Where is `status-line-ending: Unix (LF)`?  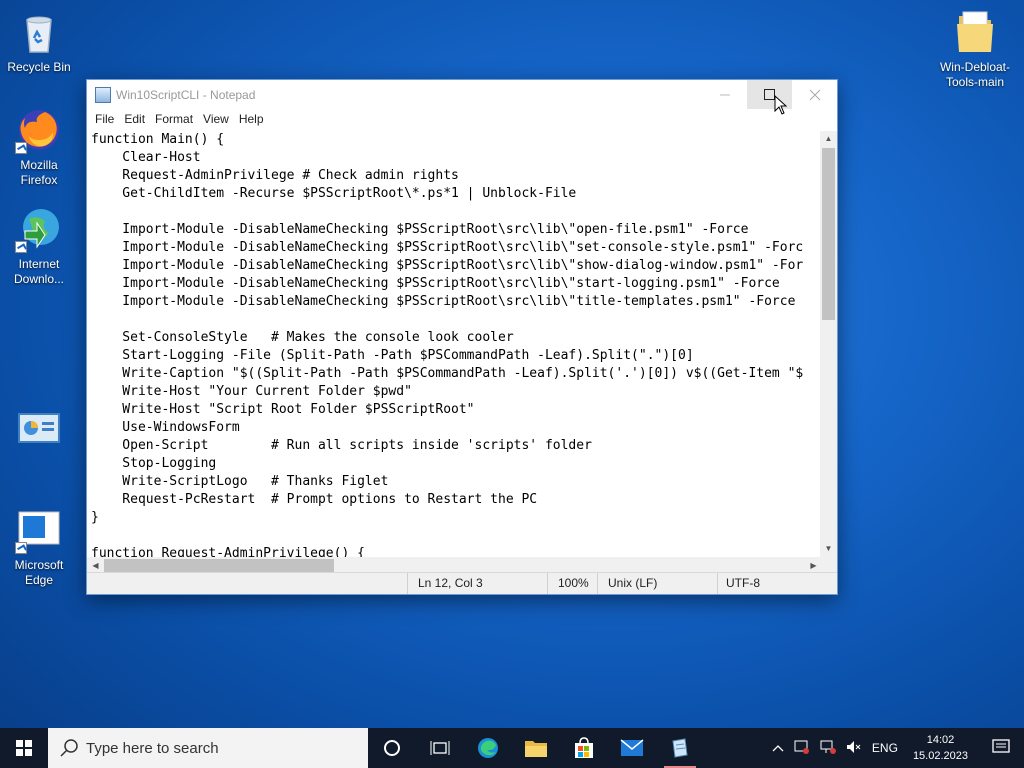 status-line-ending: Unix (LF) is located at coordinates (657, 583).